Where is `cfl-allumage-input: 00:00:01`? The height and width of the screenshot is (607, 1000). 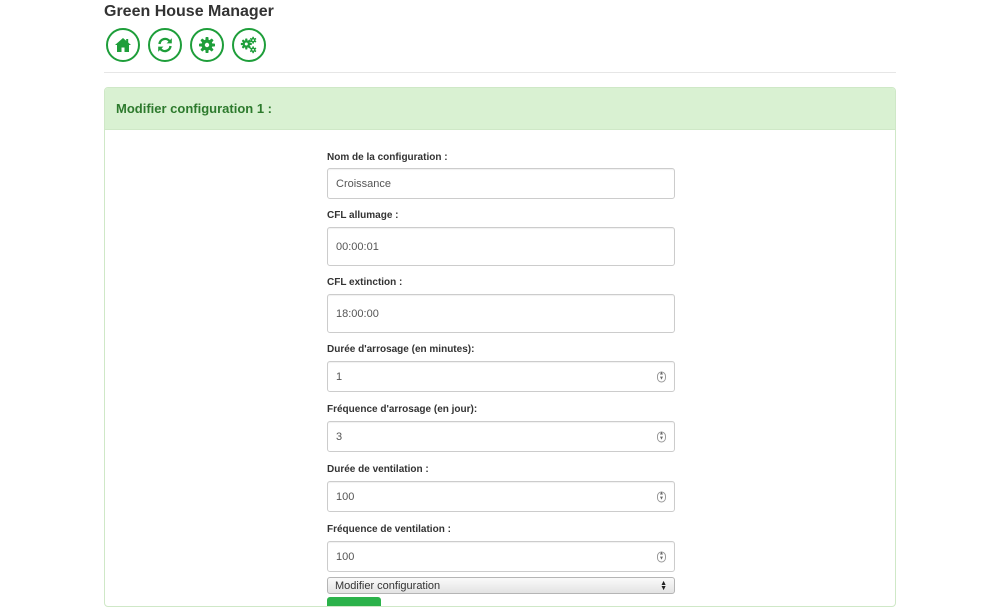
cfl-allumage-input: 00:00:01 is located at coordinates (501, 246).